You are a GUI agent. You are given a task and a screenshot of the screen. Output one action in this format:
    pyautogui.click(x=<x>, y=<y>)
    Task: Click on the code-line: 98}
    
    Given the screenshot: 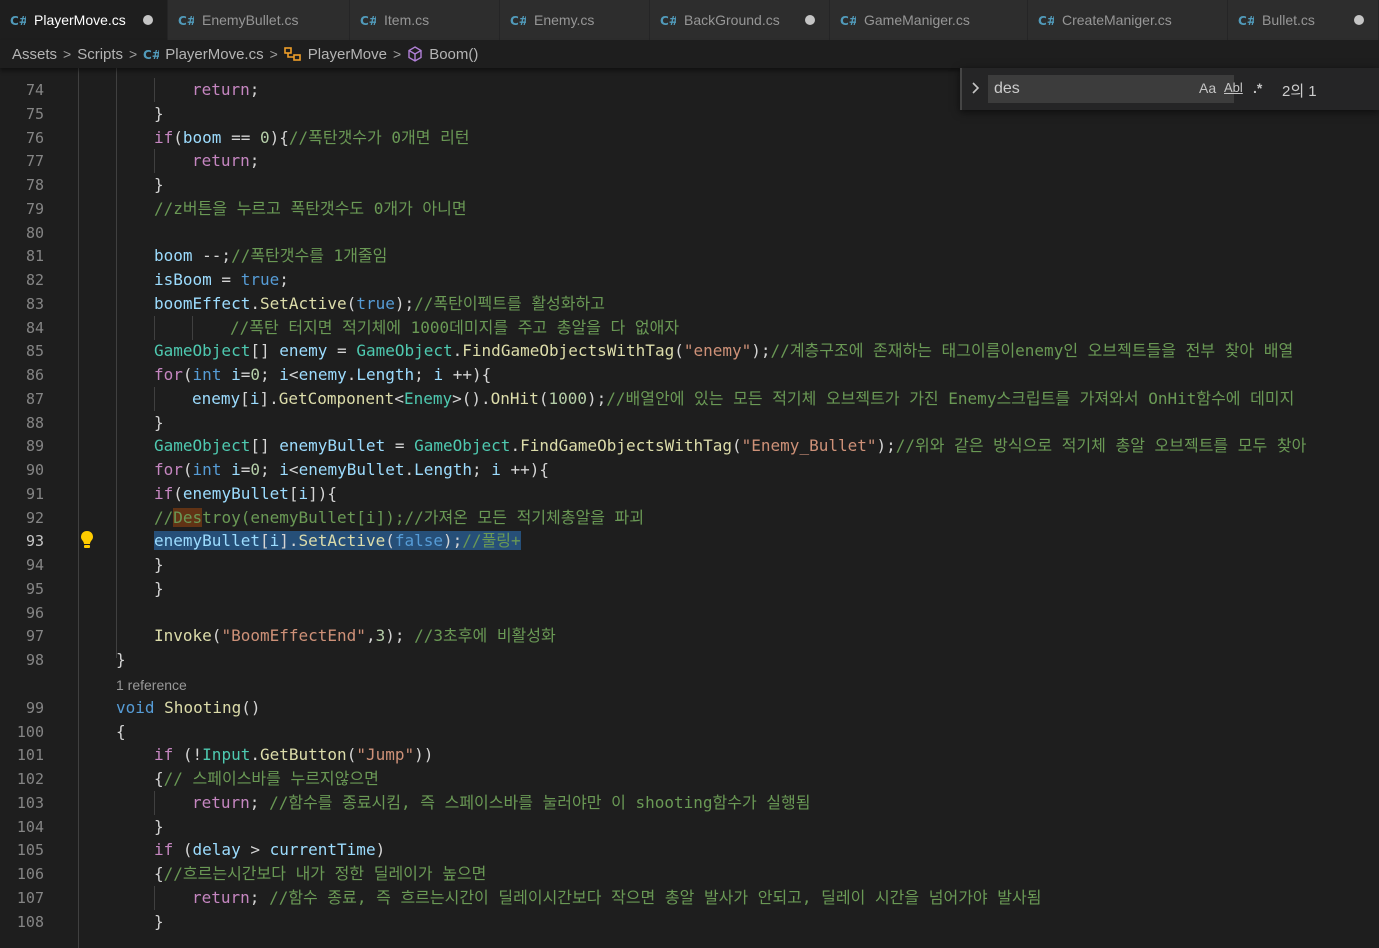 What is the action you would take?
    pyautogui.click(x=689, y=660)
    